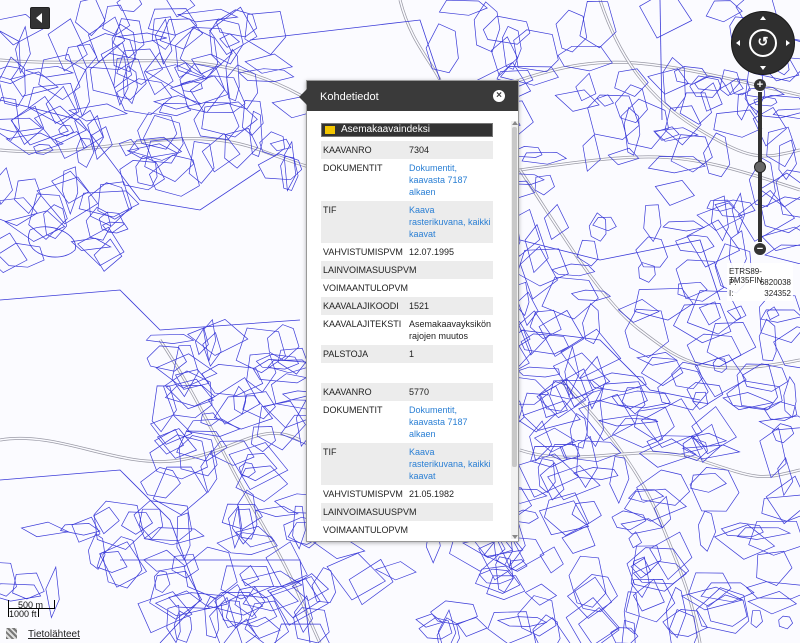 This screenshot has height=643, width=800. I want to click on zoom-in-button: +, so click(760, 85).